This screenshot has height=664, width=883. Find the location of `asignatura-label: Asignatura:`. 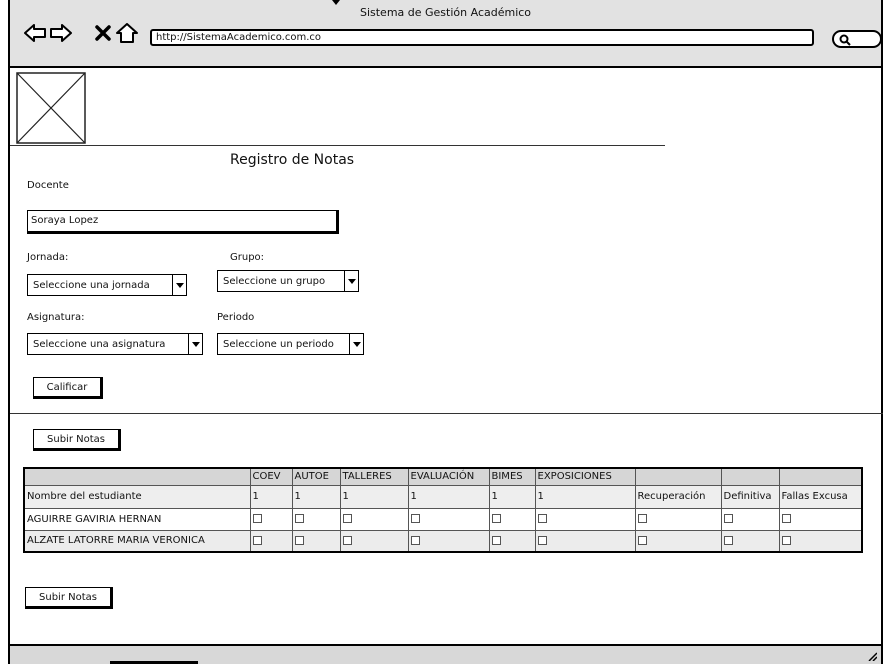

asignatura-label: Asignatura: is located at coordinates (56, 317).